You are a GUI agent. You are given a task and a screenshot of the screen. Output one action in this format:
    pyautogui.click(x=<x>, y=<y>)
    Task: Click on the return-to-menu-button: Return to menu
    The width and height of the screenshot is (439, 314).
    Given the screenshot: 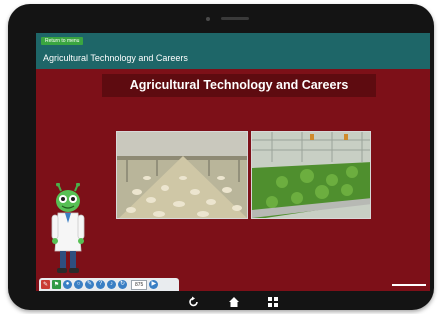 What is the action you would take?
    pyautogui.click(x=62, y=41)
    